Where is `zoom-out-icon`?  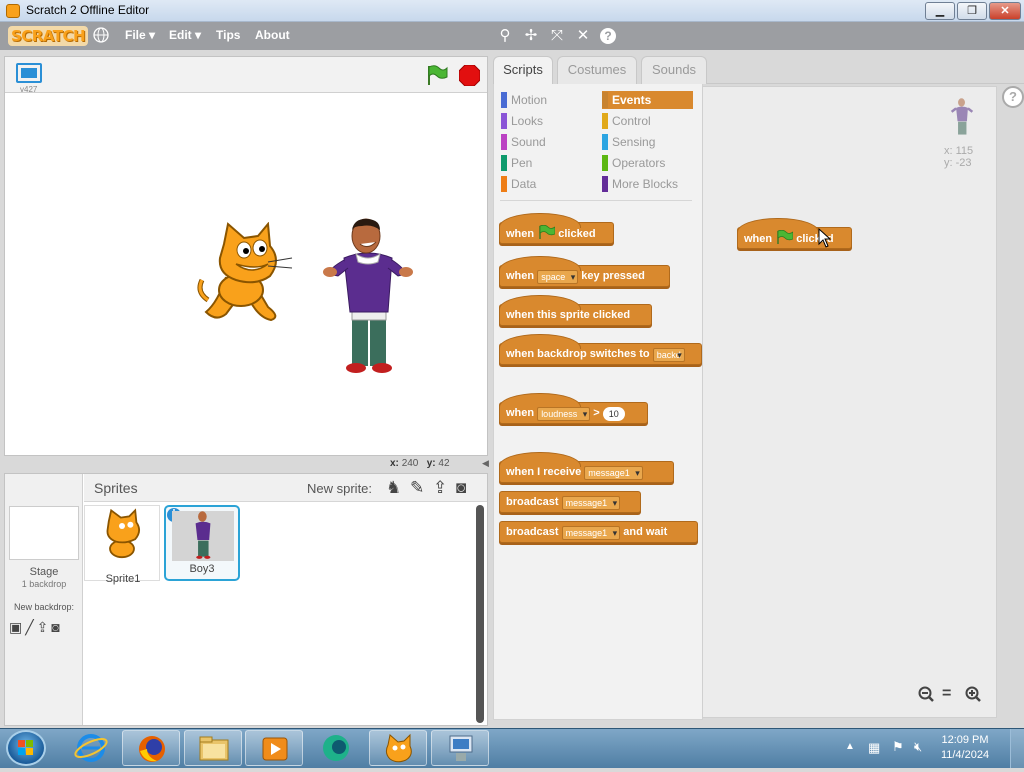 zoom-out-icon is located at coordinates (926, 694).